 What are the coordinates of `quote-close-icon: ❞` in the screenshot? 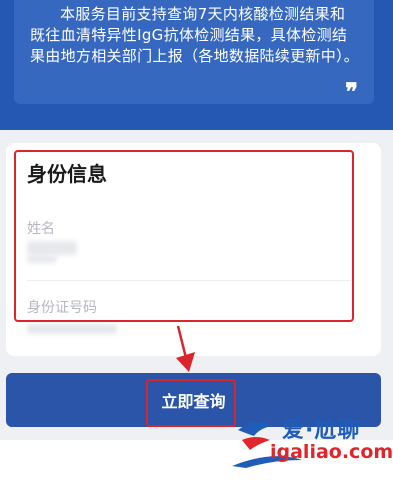 It's located at (351, 91).